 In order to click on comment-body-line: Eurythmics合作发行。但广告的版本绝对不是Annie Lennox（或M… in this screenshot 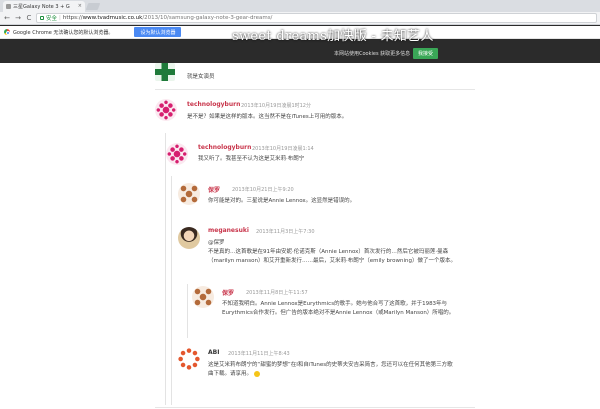, I will do `click(338, 313)`.